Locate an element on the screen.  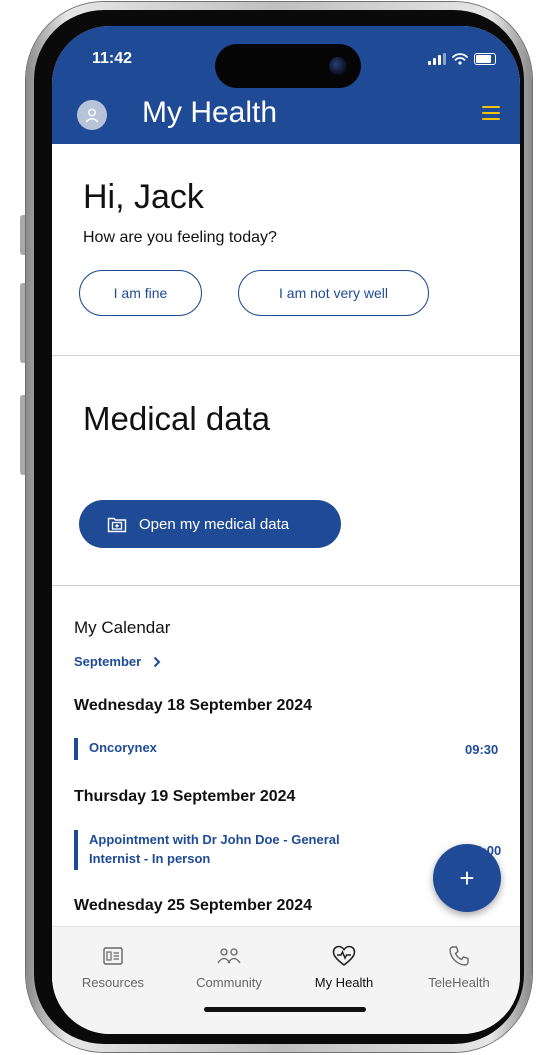
status-icons is located at coordinates (462, 59).